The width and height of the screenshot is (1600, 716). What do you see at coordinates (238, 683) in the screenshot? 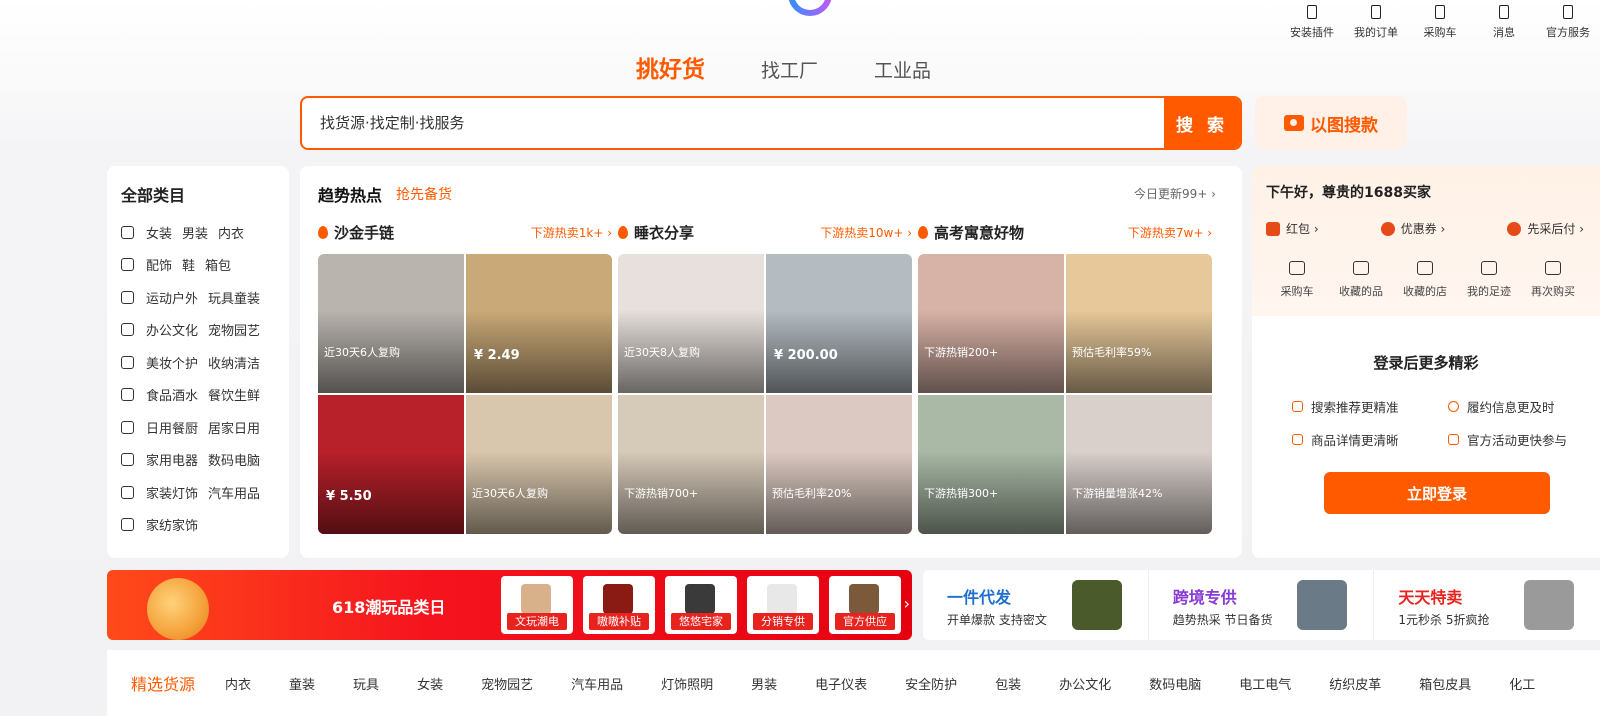
I see `source-tab: 内衣` at bounding box center [238, 683].